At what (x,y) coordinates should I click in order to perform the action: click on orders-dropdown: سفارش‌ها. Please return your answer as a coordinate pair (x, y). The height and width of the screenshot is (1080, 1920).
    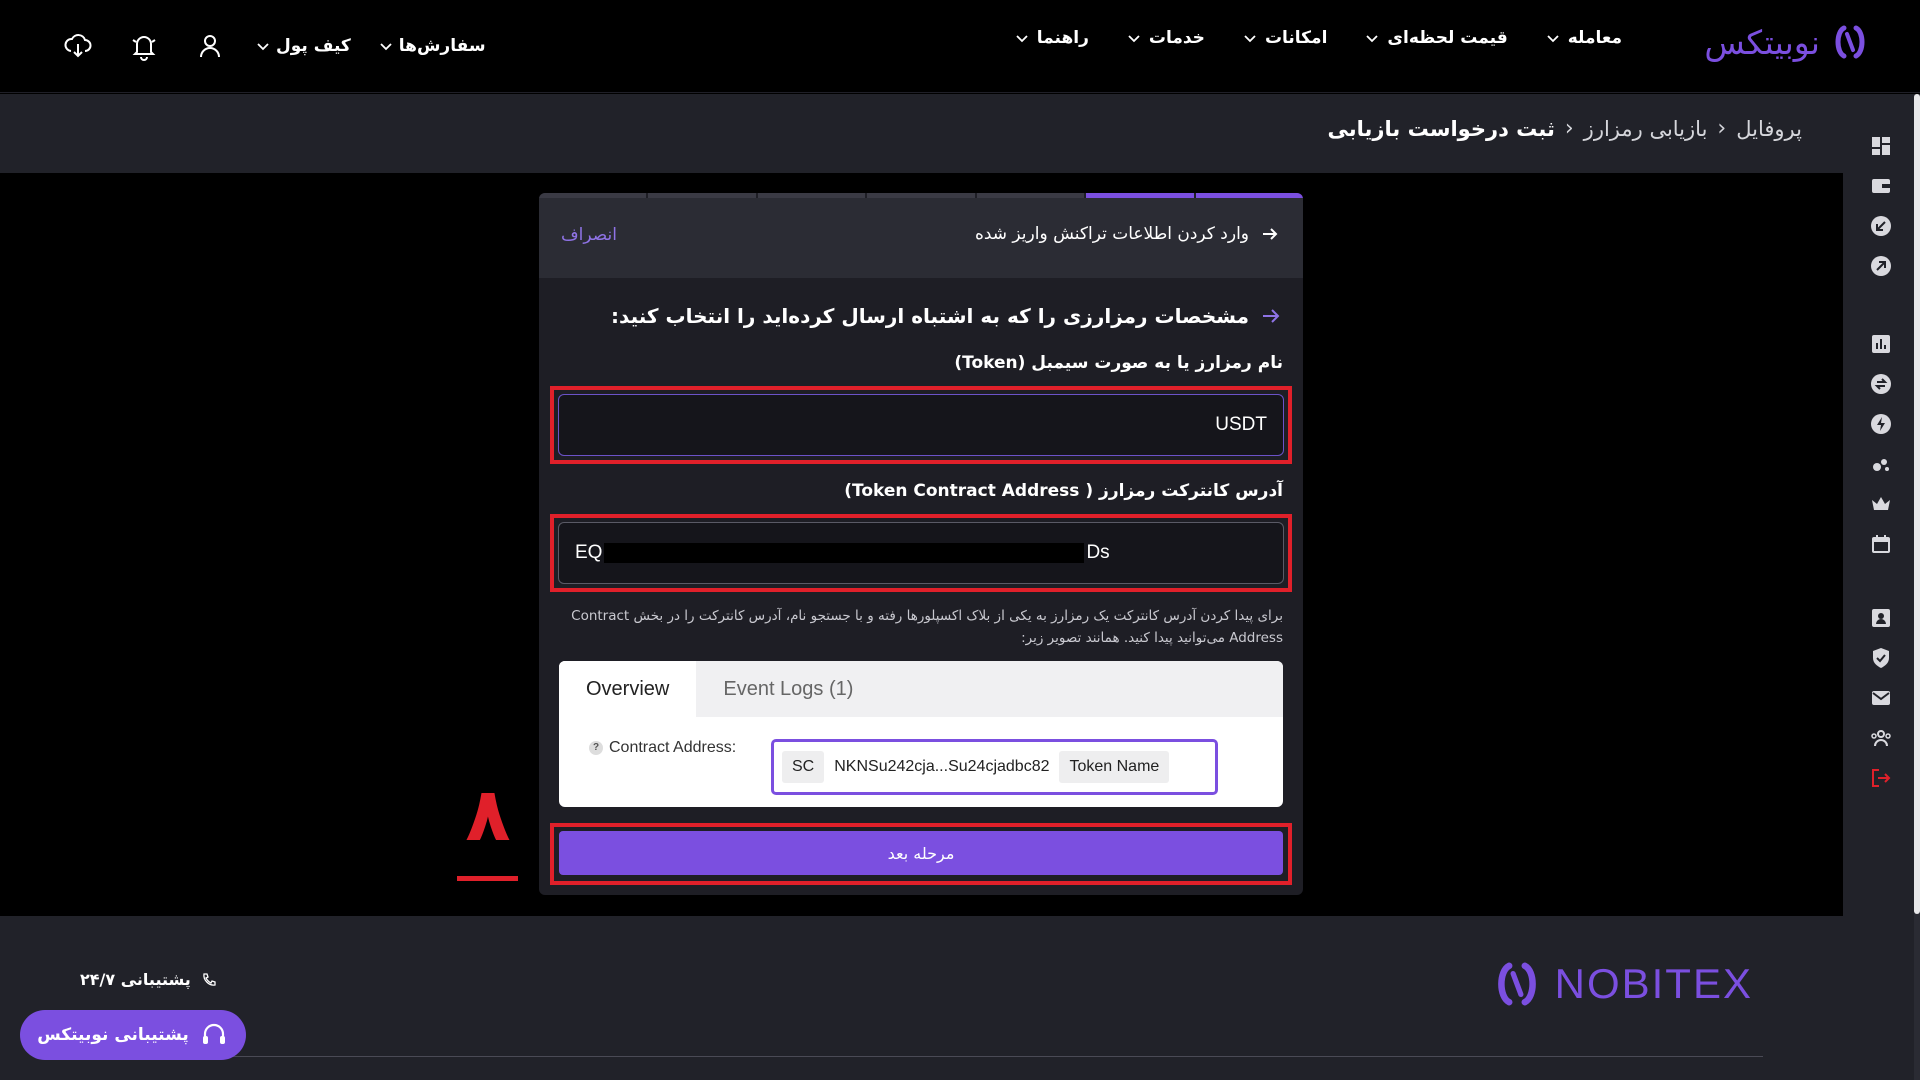
    Looking at the image, I should click on (432, 46).